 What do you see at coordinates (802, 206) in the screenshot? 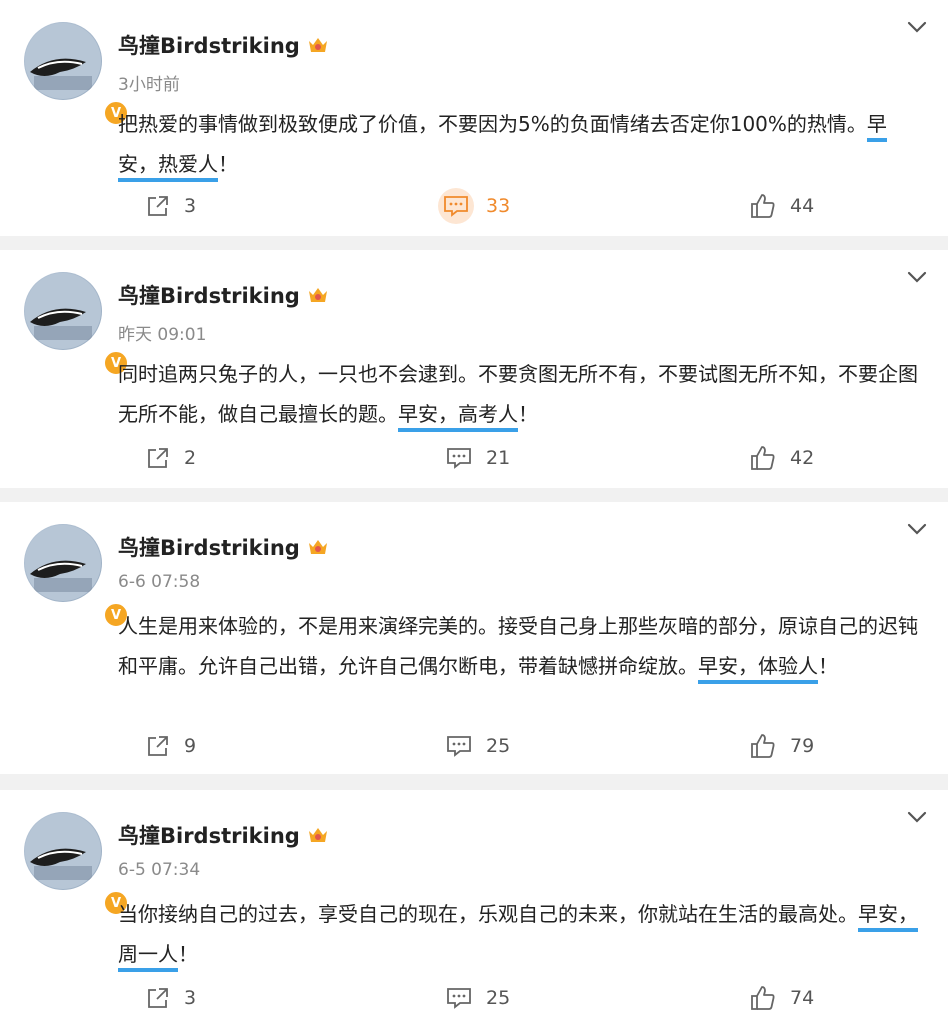
I see `like-count: 44` at bounding box center [802, 206].